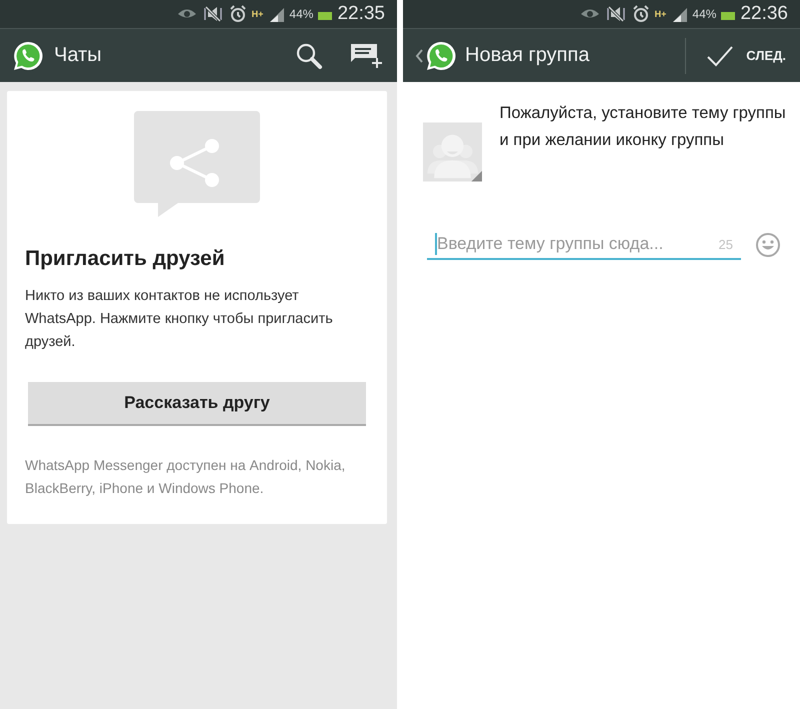 This screenshot has height=709, width=800. I want to click on new-chat-icon, so click(366, 56).